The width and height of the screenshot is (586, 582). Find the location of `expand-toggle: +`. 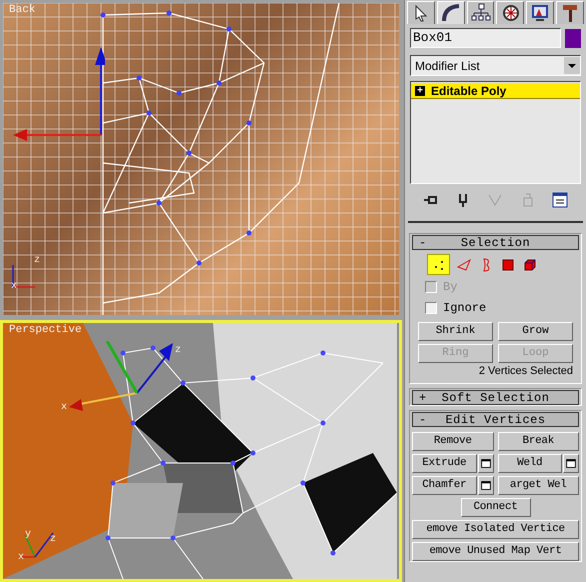

expand-toggle: + is located at coordinates (420, 91).